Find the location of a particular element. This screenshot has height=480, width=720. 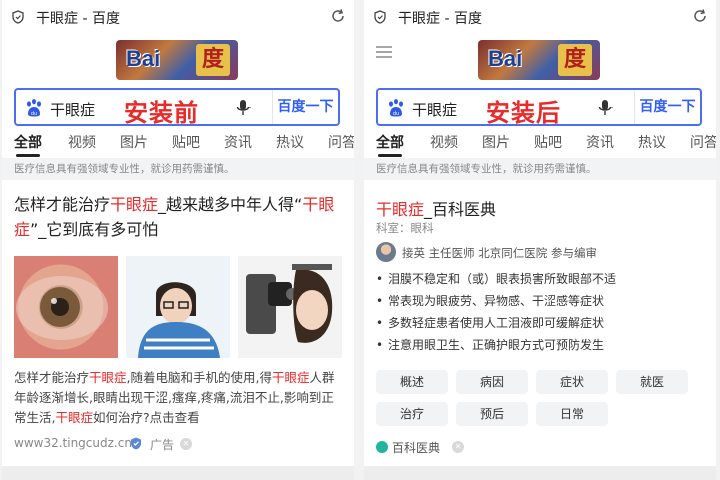

tired-person-image is located at coordinates (178, 307).